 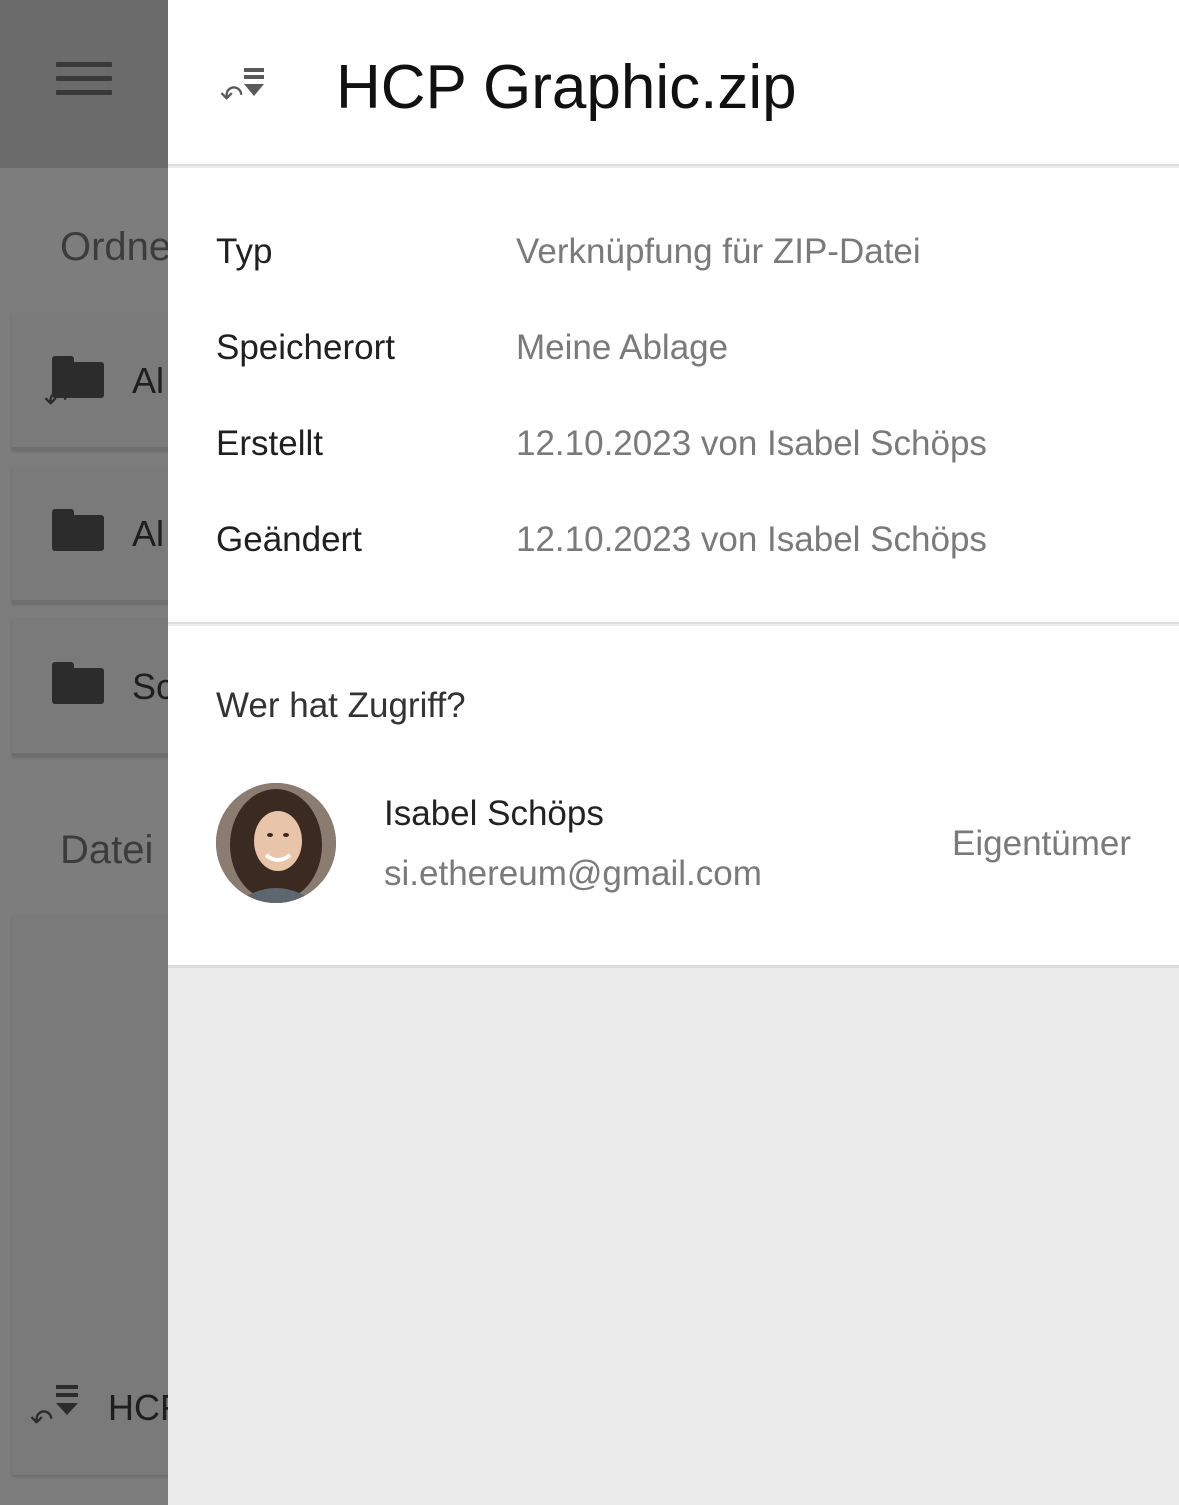 I want to click on panel-header: ↶ HCP Graphic.zip, so click(x=673, y=83).